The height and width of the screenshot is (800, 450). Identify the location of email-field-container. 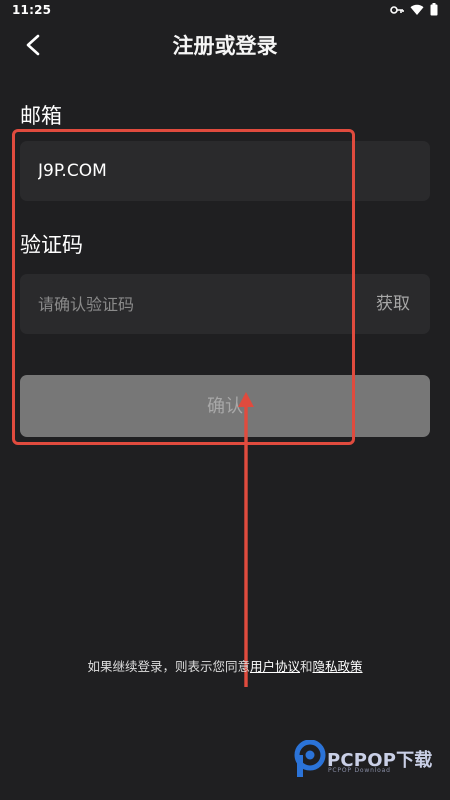
(225, 171).